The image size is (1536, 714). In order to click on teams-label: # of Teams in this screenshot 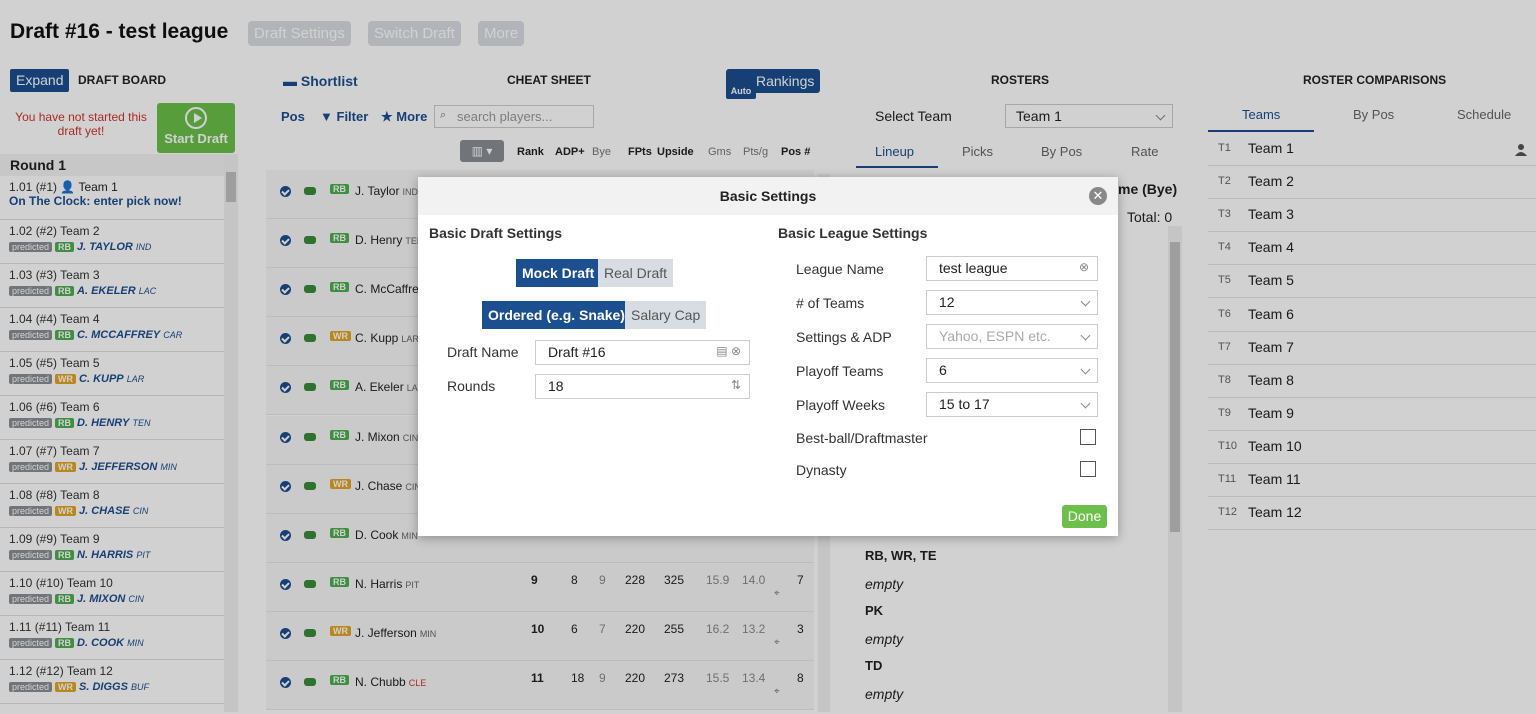, I will do `click(830, 303)`.